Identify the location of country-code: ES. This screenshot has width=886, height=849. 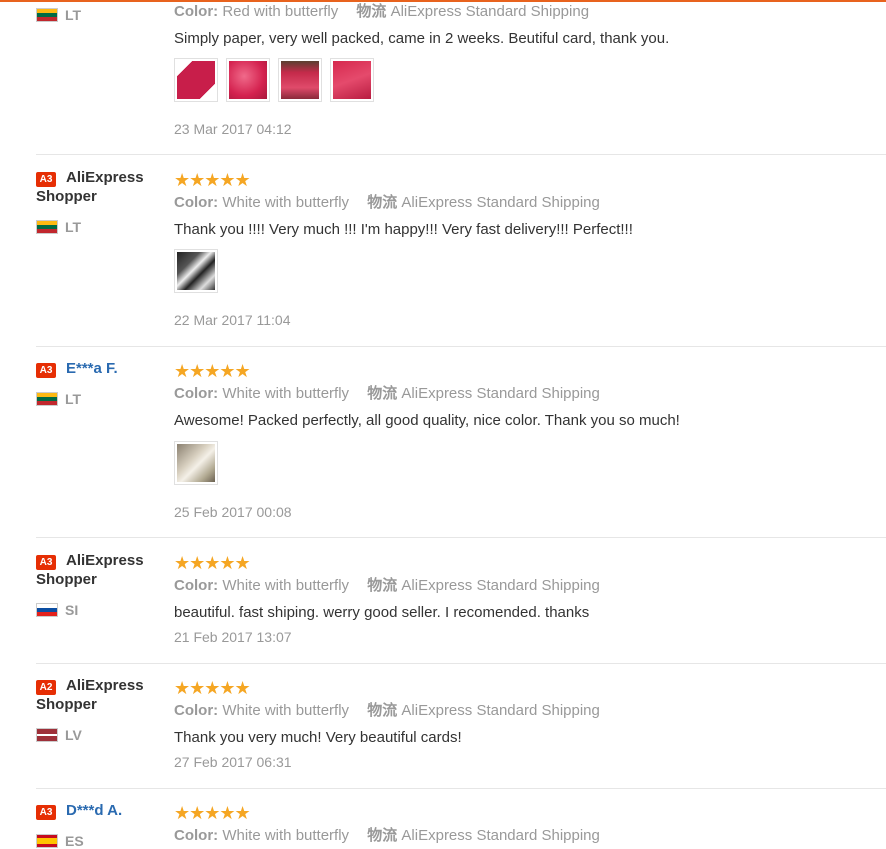
(74, 841).